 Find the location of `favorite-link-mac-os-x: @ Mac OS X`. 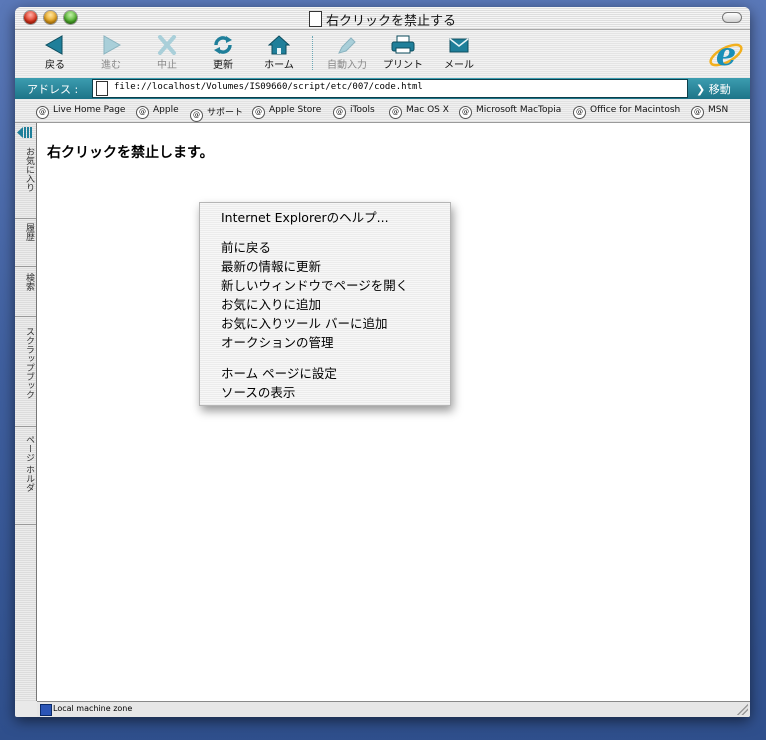

favorite-link-mac-os-x: @ Mac OS X is located at coordinates (419, 112).